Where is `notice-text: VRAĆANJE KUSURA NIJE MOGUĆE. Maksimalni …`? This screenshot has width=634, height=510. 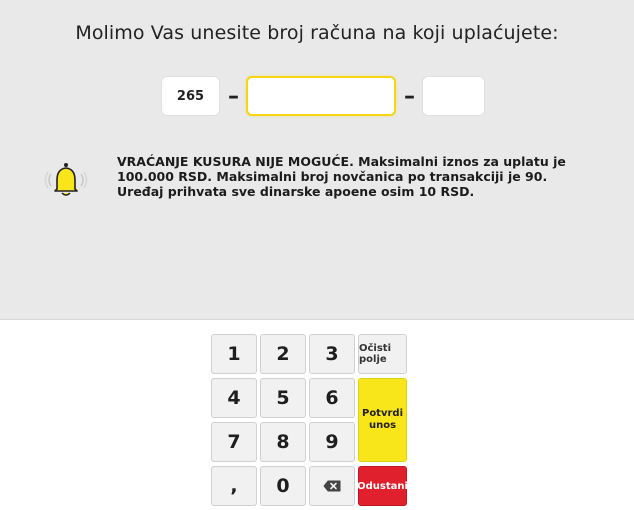
notice-text: VRAĆANJE KUSURA NIJE MOGUĆE. Maksimalni … is located at coordinates (342, 176).